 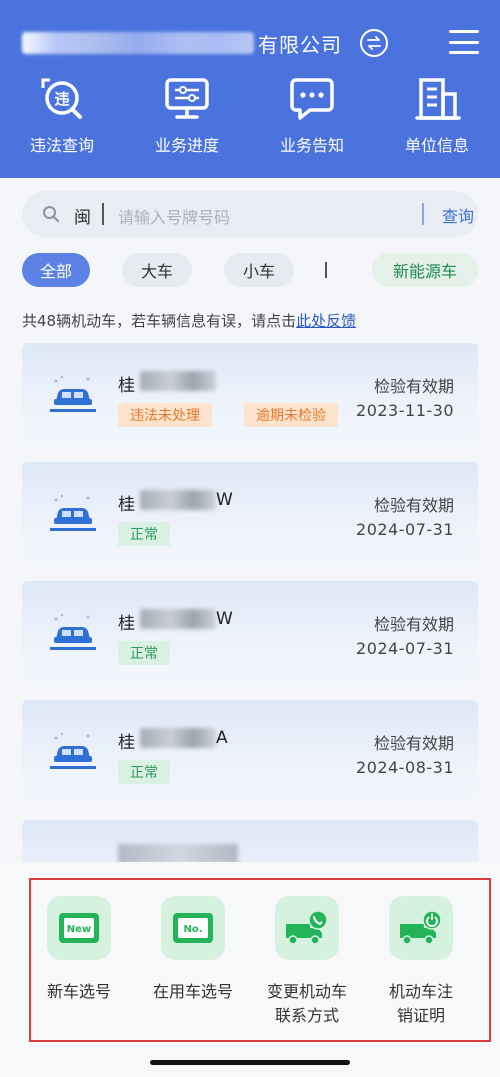 I want to click on truck-power-icon, so click(x=421, y=928).